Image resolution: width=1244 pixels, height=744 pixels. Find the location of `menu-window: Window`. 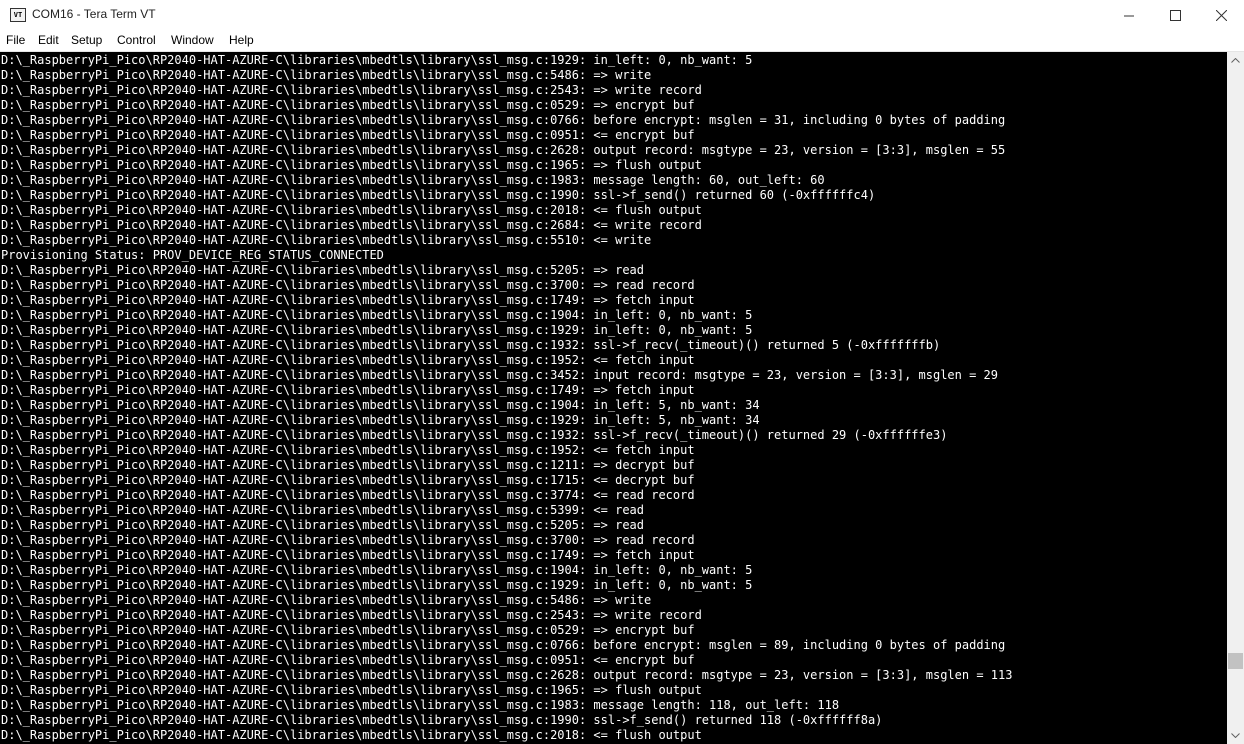

menu-window: Window is located at coordinates (192, 40).